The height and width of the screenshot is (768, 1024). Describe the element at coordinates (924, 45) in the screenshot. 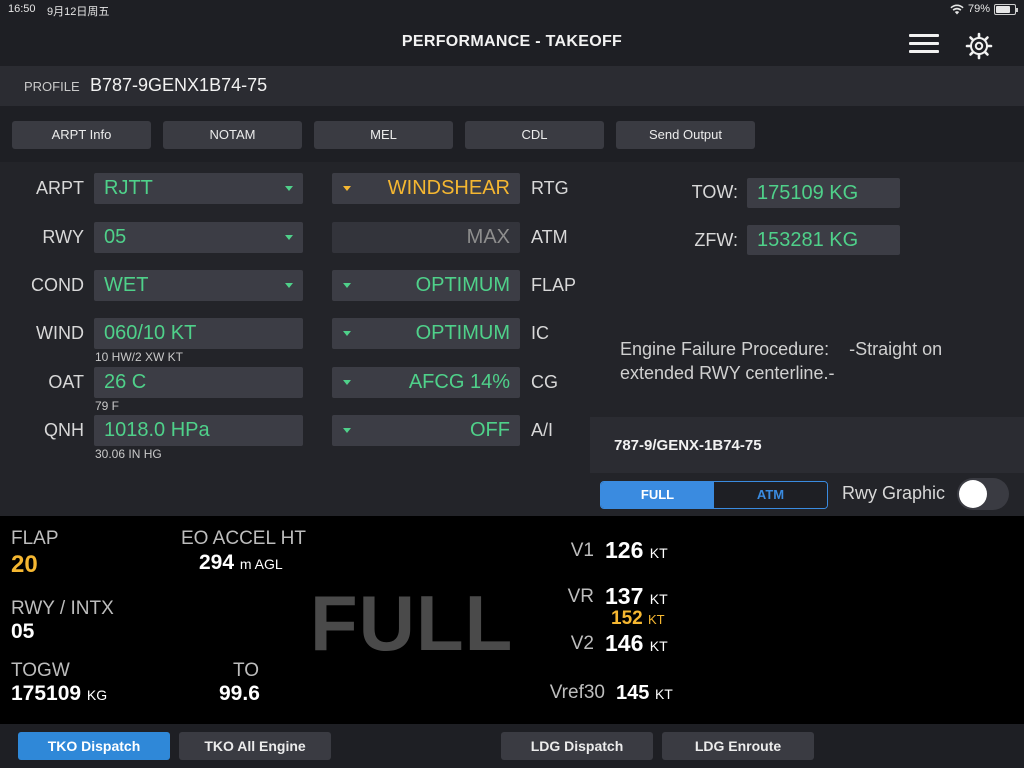

I see `menu-icon` at that location.